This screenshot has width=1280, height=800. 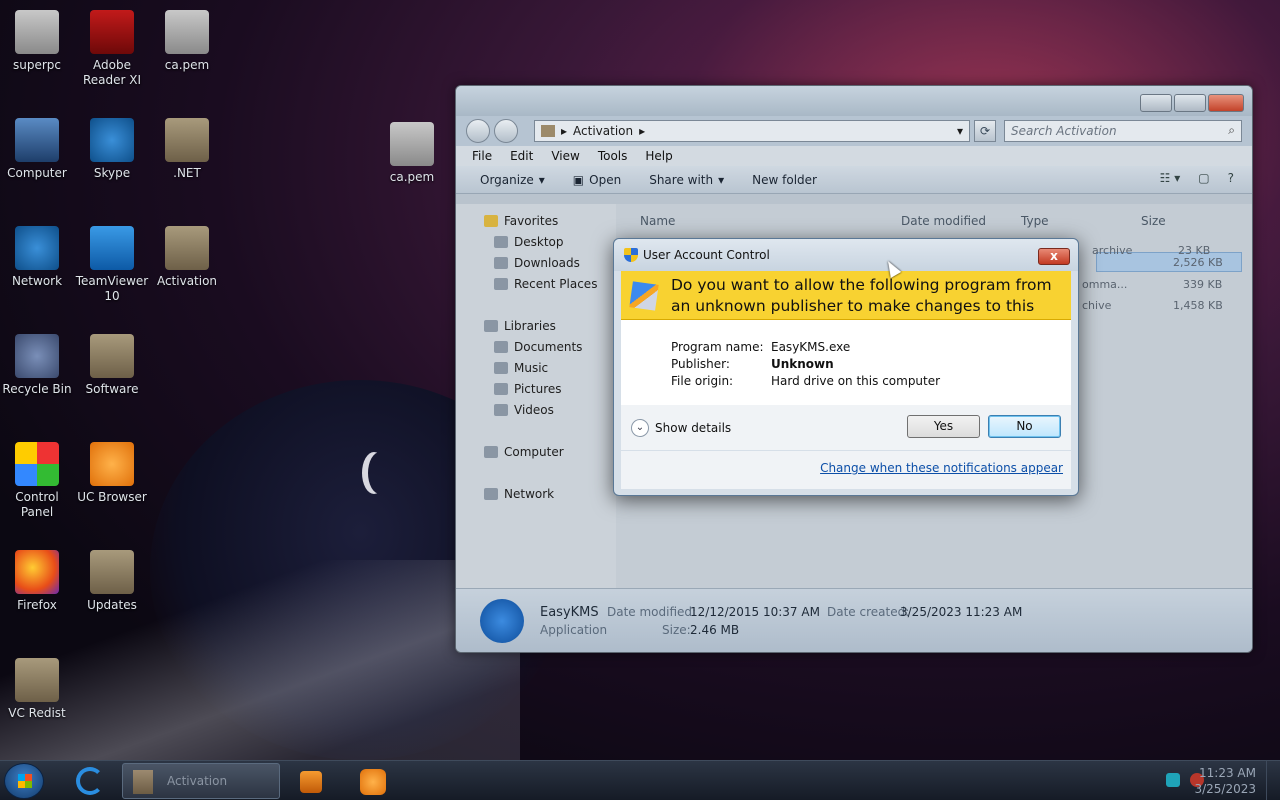 I want to click on change-notifications-link: Change when these notifications appear, so click(x=941, y=468).